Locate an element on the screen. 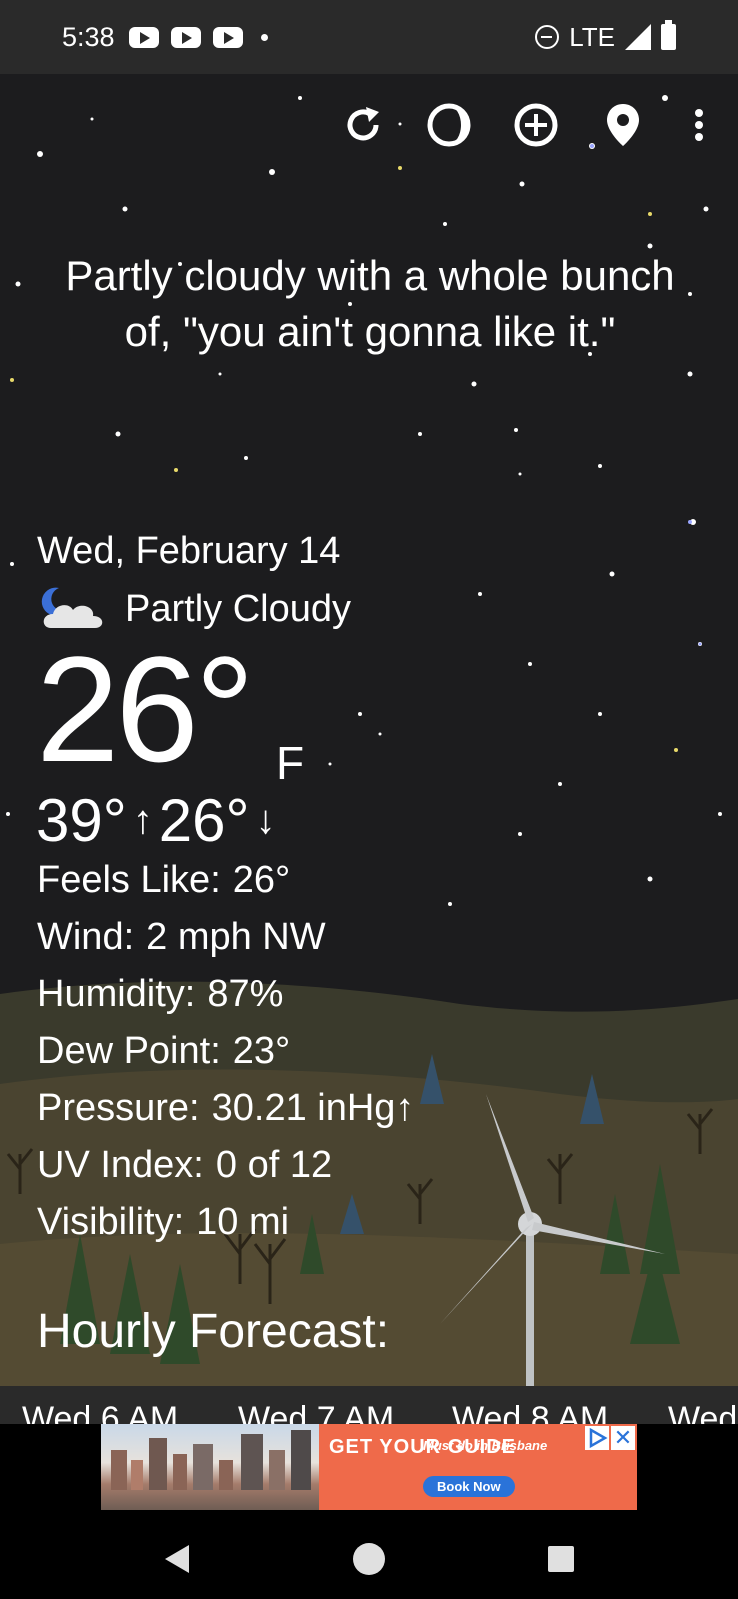  status-time: 5:38 is located at coordinates (88, 36).